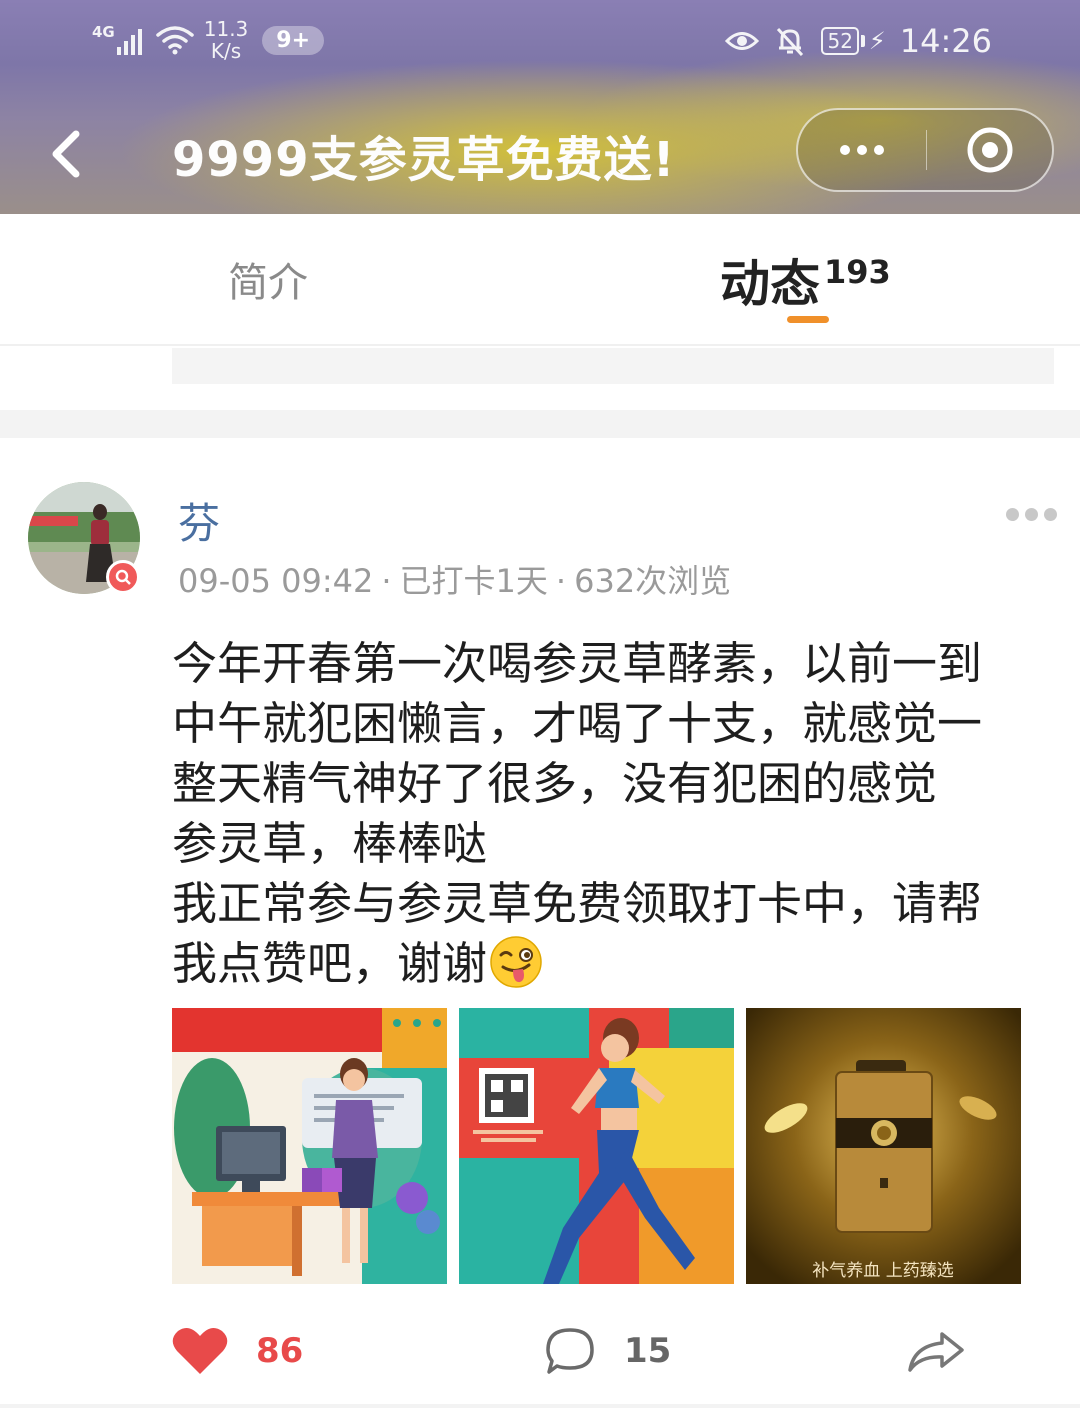 This screenshot has width=1080, height=1408. I want to click on share-button, so click(936, 1354).